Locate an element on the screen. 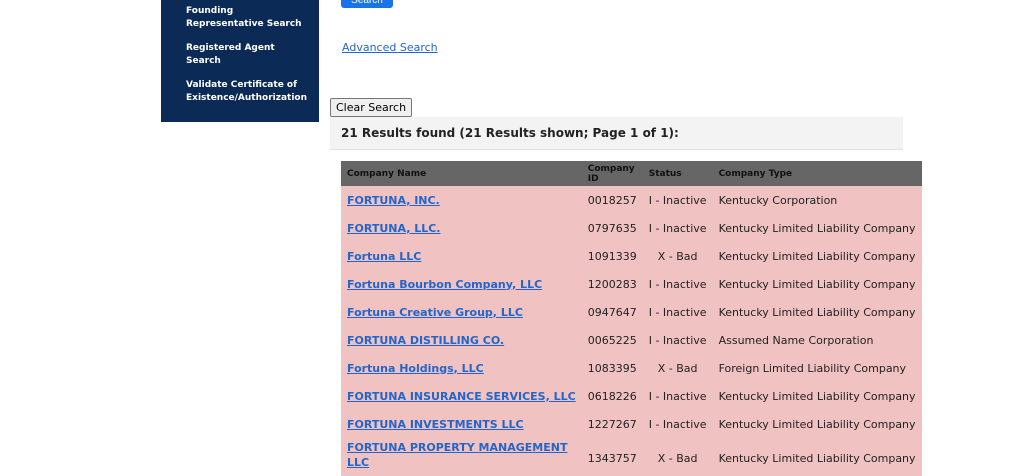  company-name-link: FORTUNA INVESTMENTS LLC is located at coordinates (435, 424).